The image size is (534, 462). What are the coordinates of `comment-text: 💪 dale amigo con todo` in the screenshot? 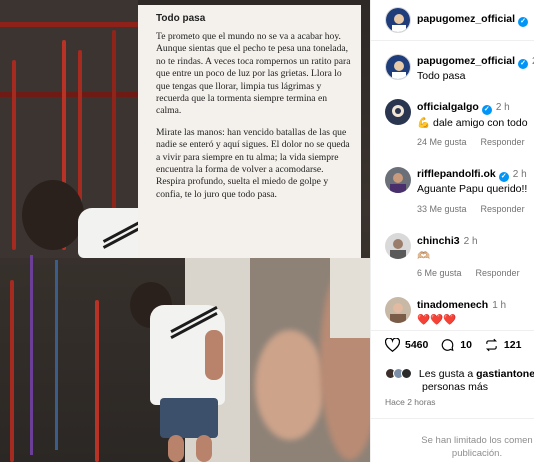 It's located at (472, 123).